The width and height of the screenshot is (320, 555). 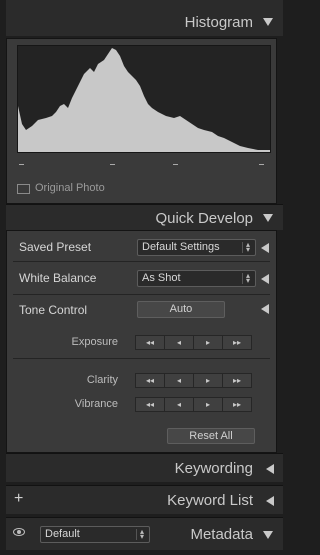 I want to click on vibrance-label: Vibrance, so click(x=96, y=404).